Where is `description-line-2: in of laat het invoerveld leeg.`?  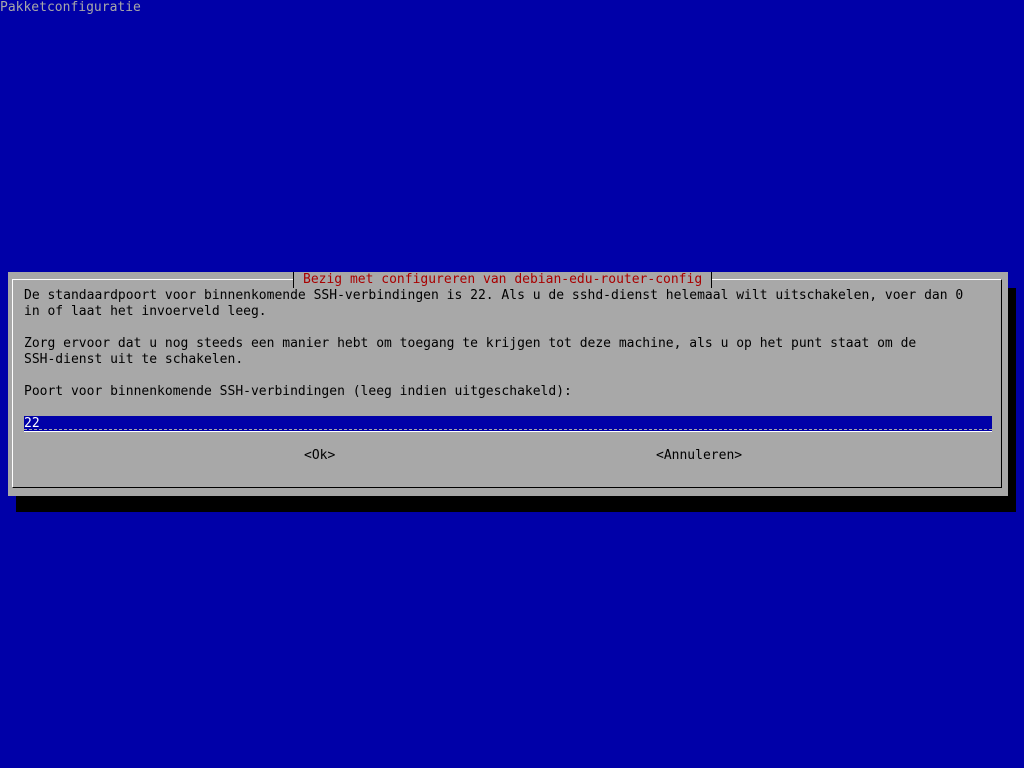 description-line-2: in of laat het invoerveld leeg. is located at coordinates (145, 311).